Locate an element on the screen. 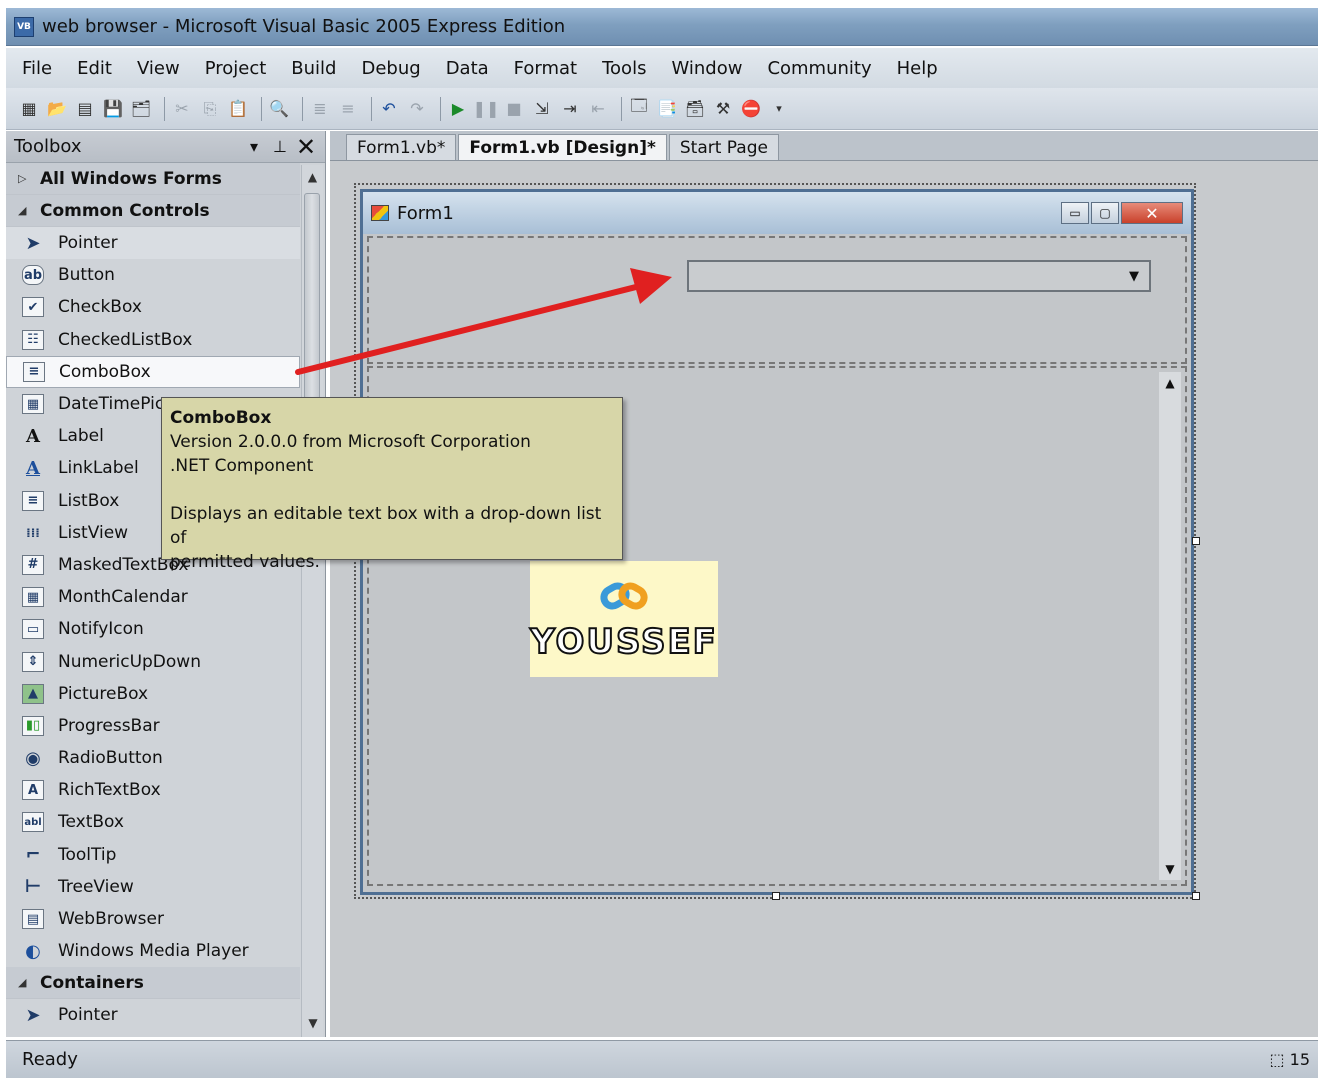 This screenshot has height=1082, width=1321. menu-edit: Edit is located at coordinates (94, 68).